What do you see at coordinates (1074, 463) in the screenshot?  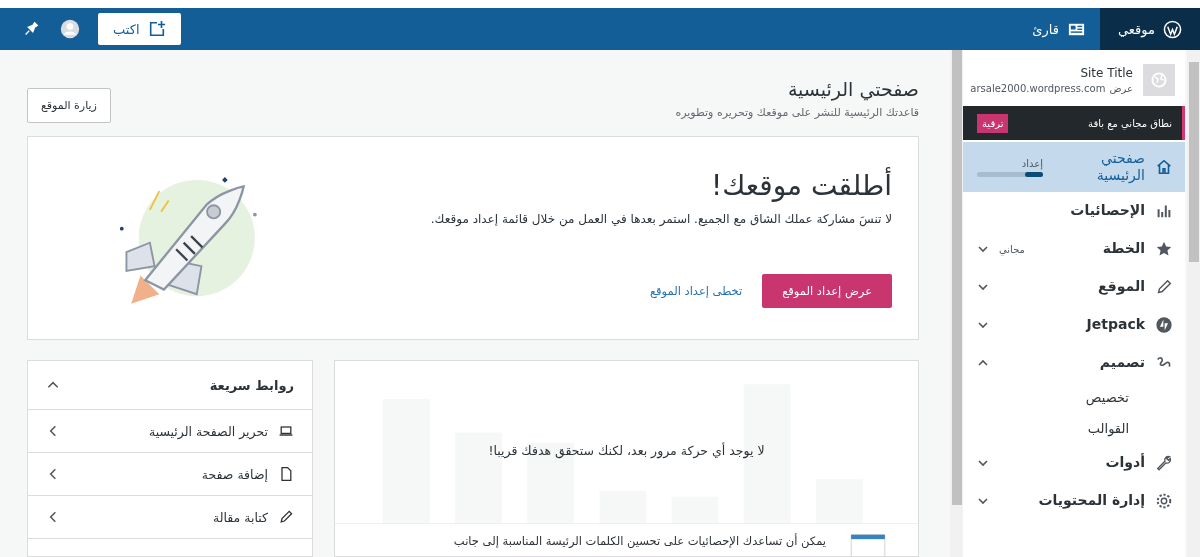 I see `sidebar-item: أدوات` at bounding box center [1074, 463].